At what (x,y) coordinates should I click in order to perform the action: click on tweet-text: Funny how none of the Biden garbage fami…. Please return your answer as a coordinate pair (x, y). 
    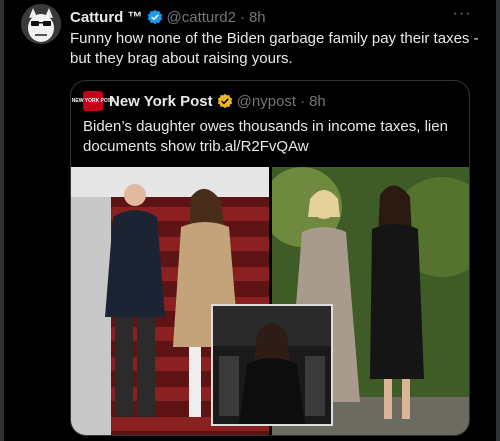
    Looking at the image, I should click on (274, 48).